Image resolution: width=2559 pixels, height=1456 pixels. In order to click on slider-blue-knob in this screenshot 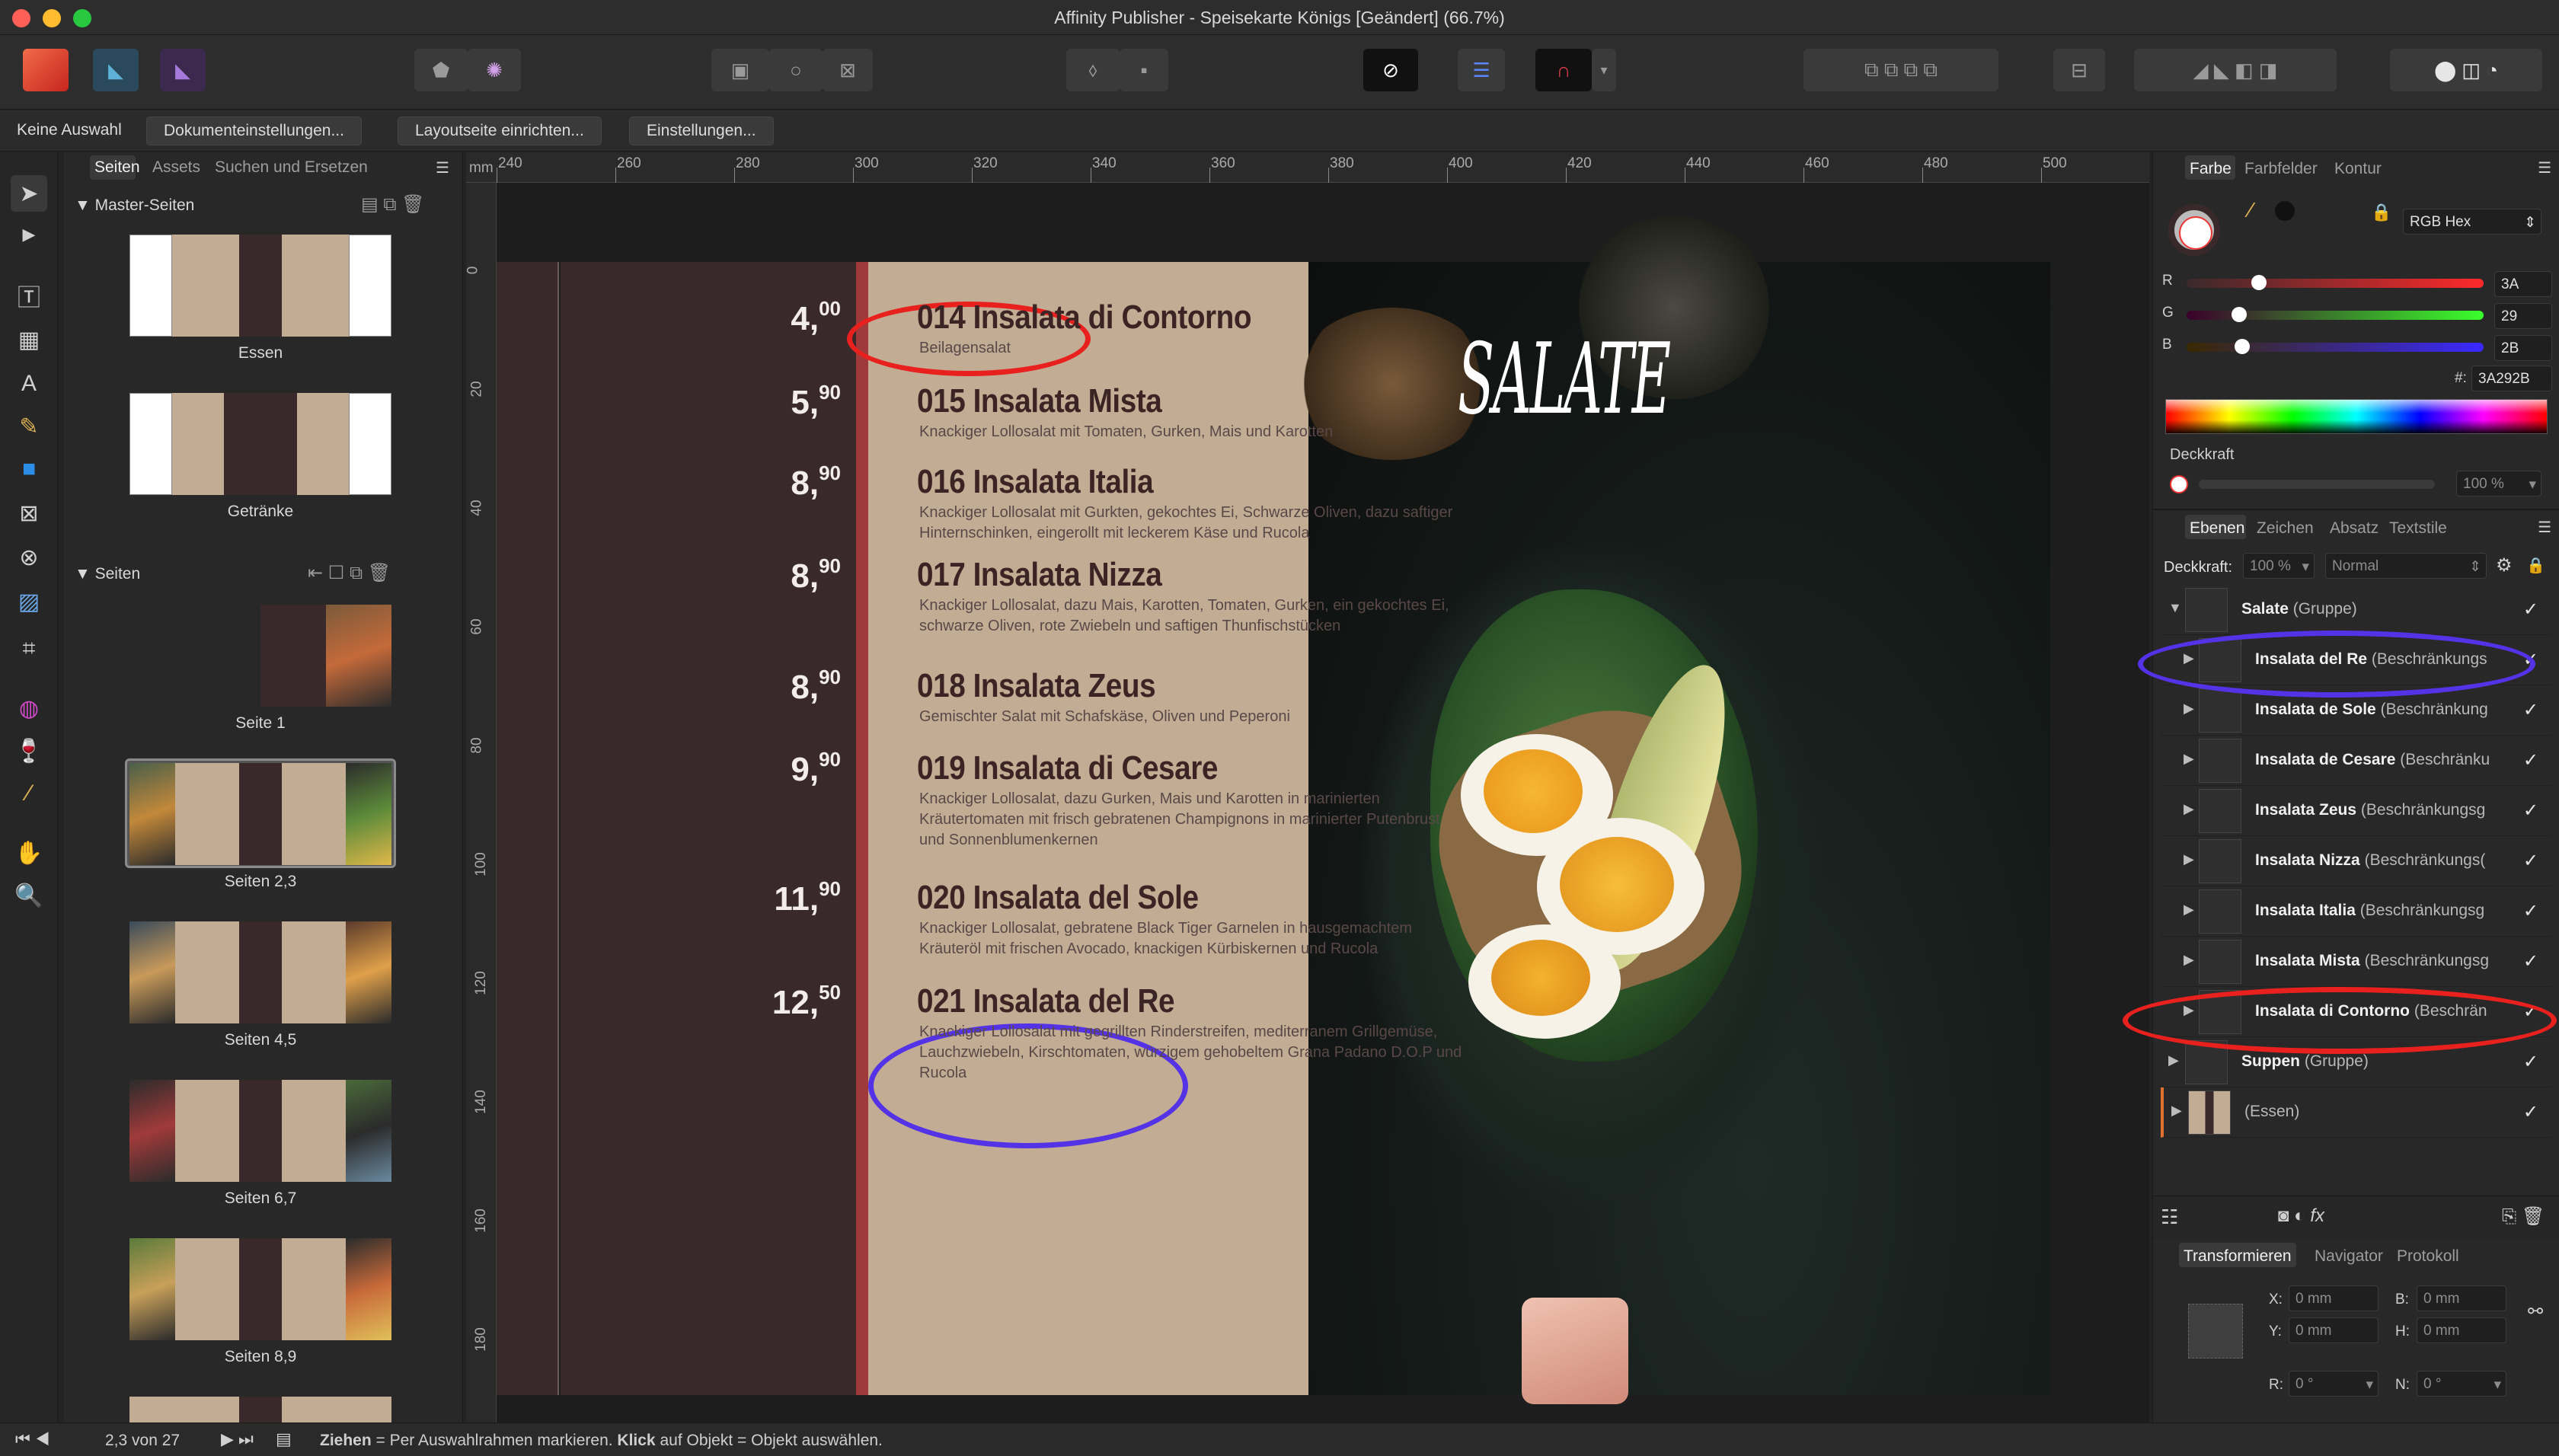, I will do `click(2242, 346)`.